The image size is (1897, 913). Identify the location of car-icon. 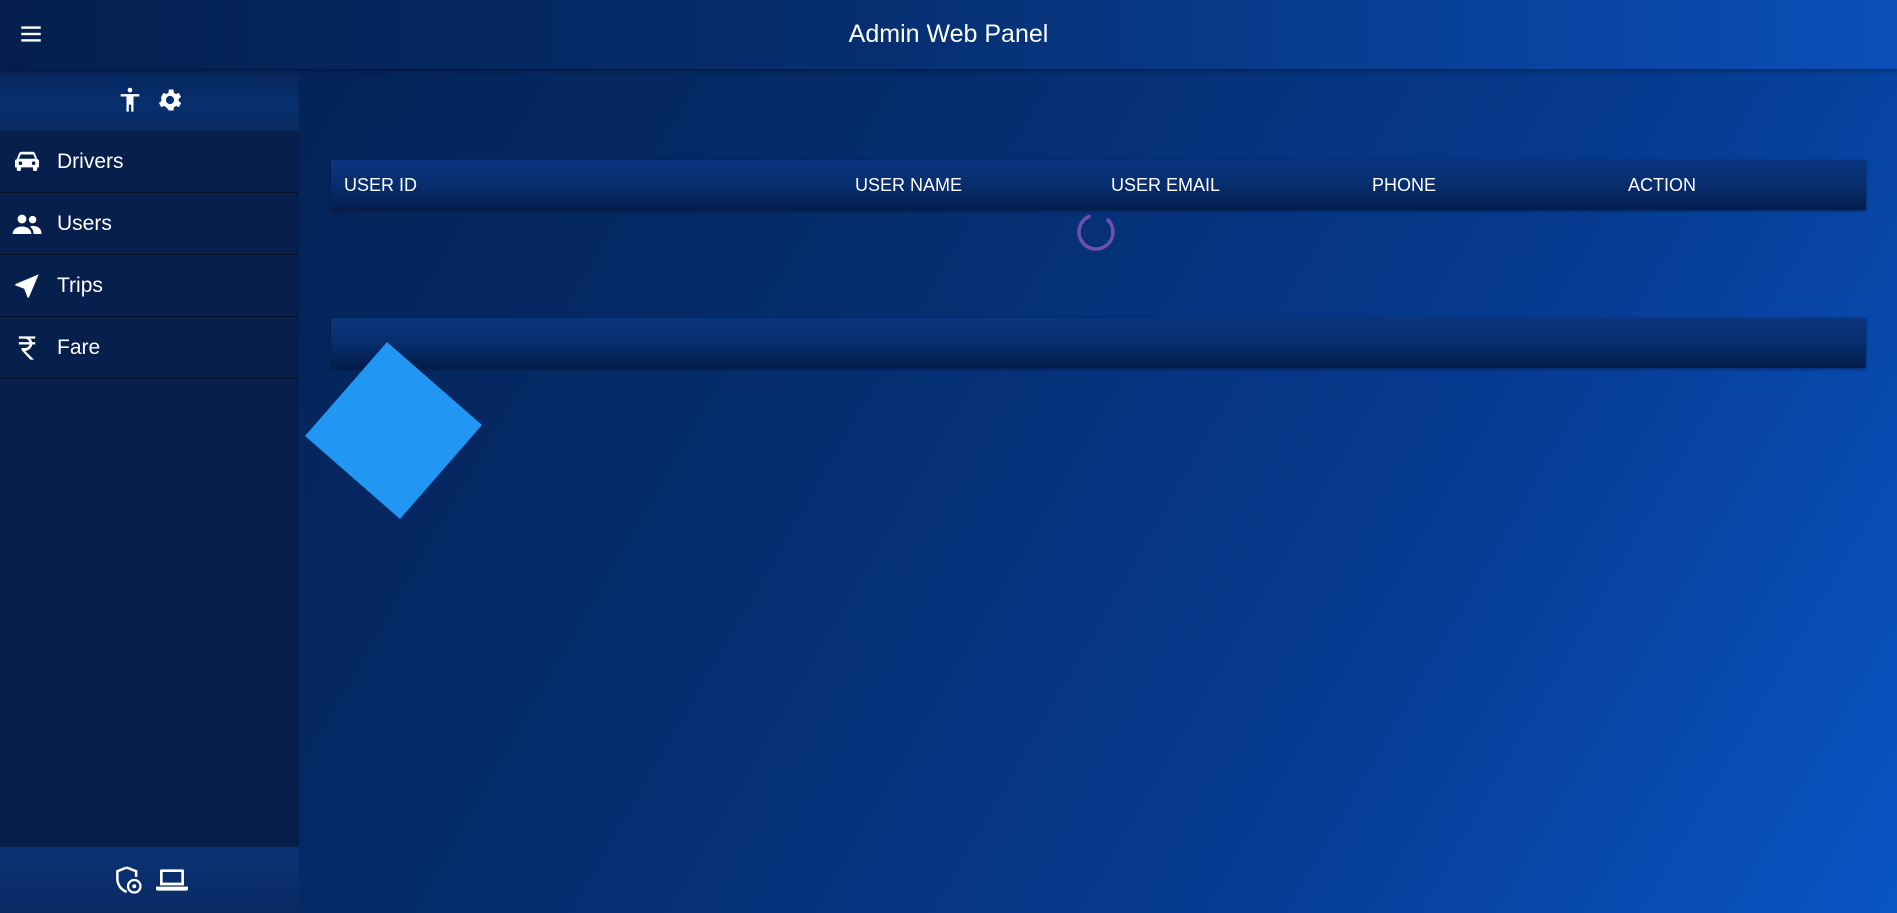
(27, 162).